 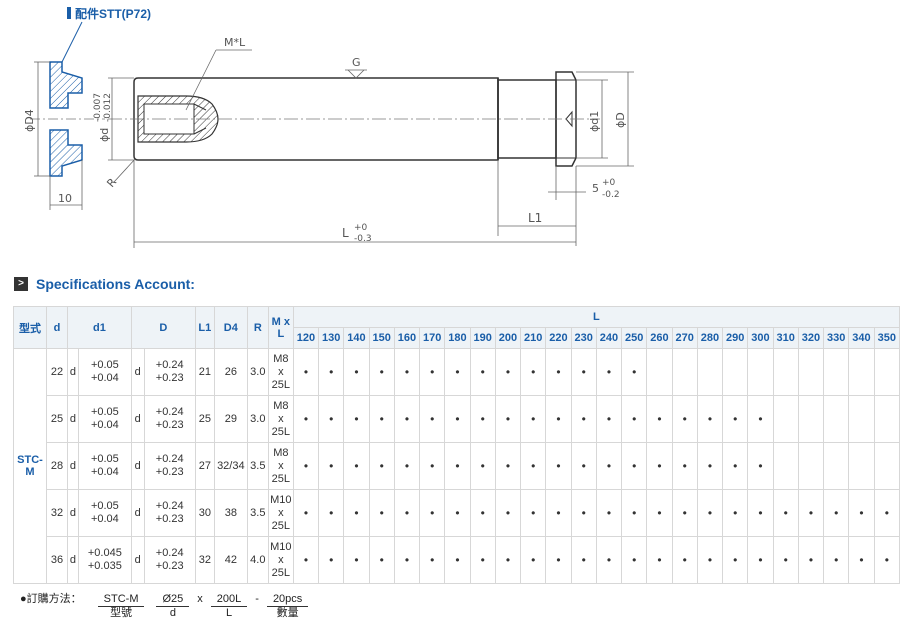 I want to click on header-L-value: 310, so click(x=785, y=338).